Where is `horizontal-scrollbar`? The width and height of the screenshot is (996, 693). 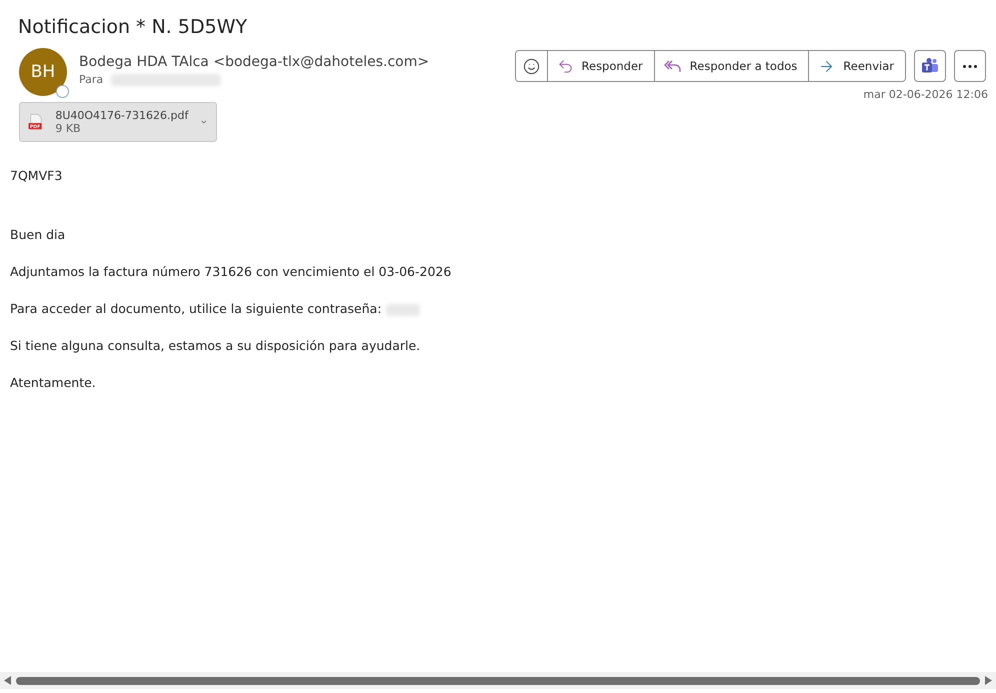
horizontal-scrollbar is located at coordinates (498, 680).